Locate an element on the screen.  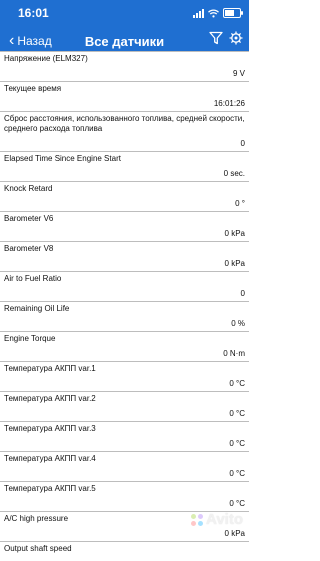
sensor-row: Air to Fuel Ratio 0 is located at coordinates (124, 286).